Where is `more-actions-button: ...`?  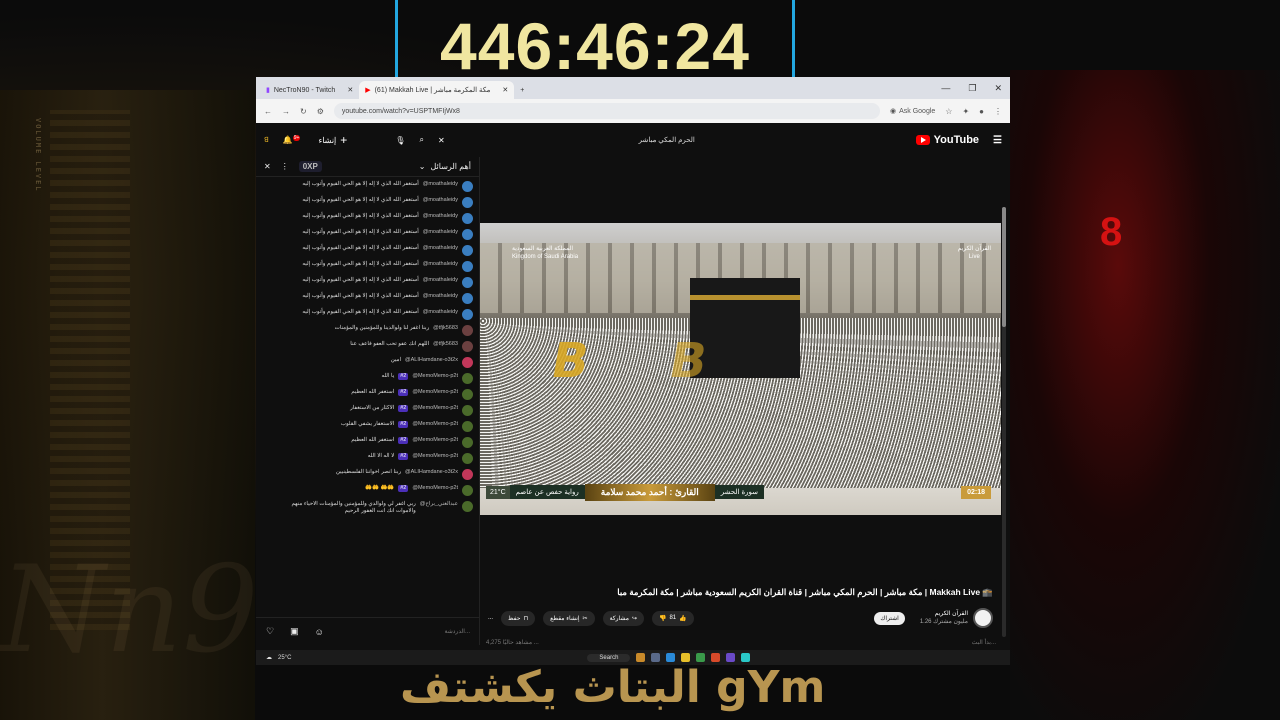
more-actions-button: ... is located at coordinates (490, 618).